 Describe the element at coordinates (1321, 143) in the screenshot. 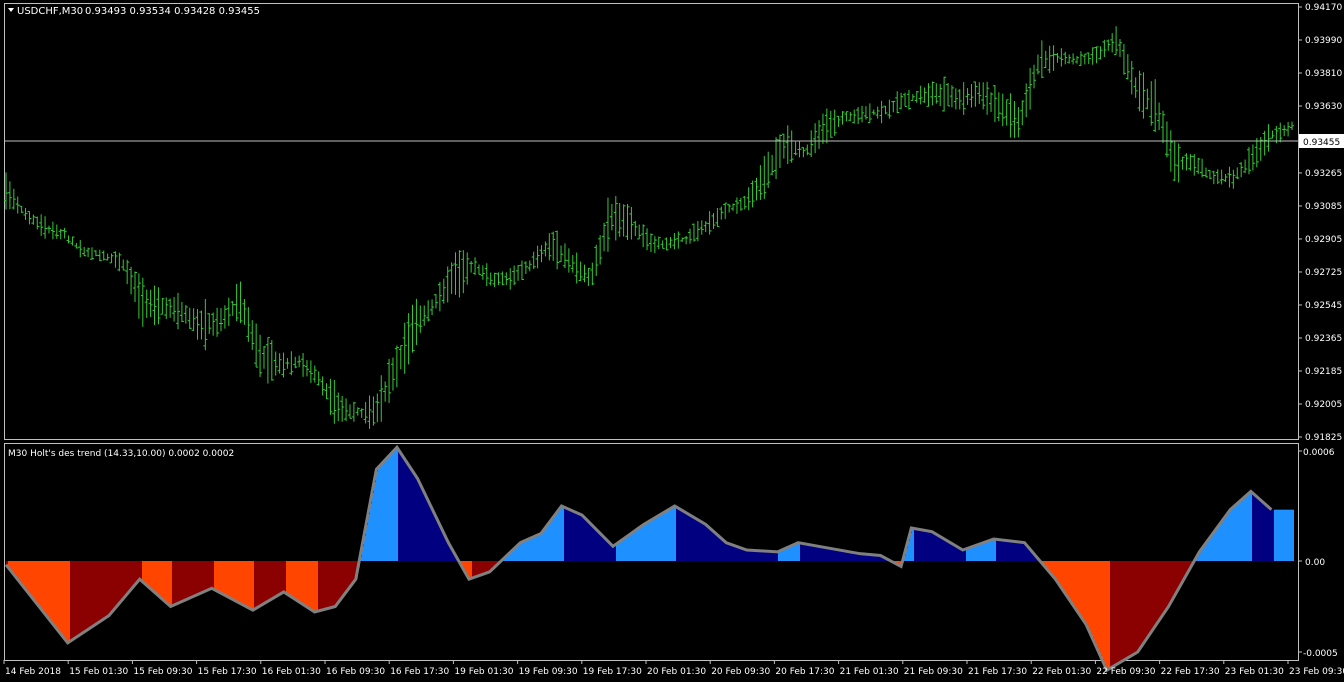

I see `current-price-label: 0.93455` at that location.